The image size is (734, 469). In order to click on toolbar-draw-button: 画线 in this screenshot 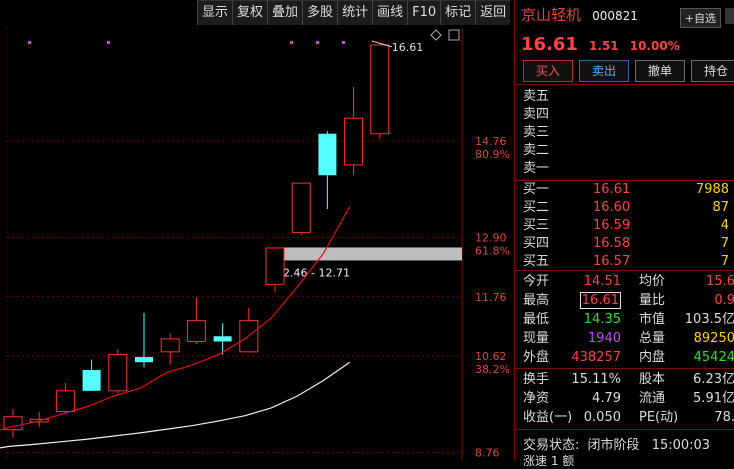, I will do `click(390, 12)`.